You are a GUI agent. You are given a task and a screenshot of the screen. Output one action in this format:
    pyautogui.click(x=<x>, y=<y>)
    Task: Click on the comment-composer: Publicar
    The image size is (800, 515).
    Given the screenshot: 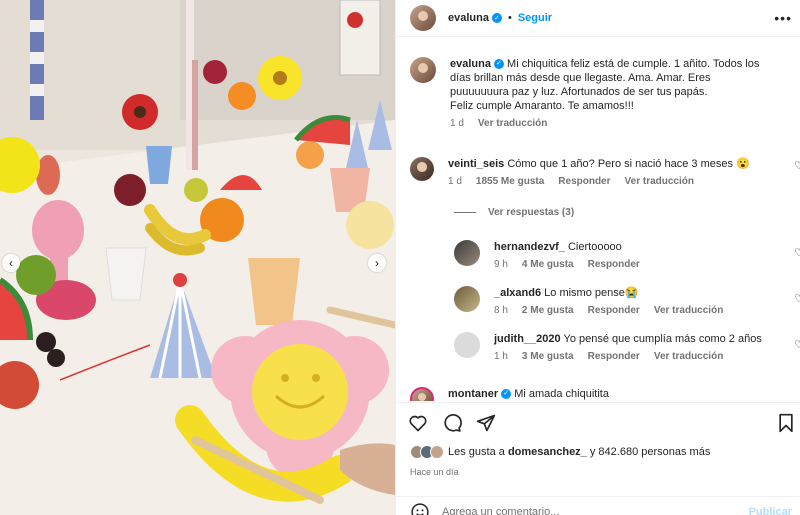 What is the action you would take?
    pyautogui.click(x=598, y=505)
    